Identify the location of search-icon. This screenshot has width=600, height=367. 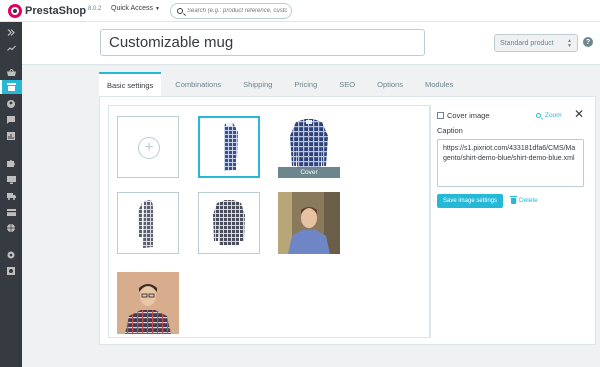
(180, 11).